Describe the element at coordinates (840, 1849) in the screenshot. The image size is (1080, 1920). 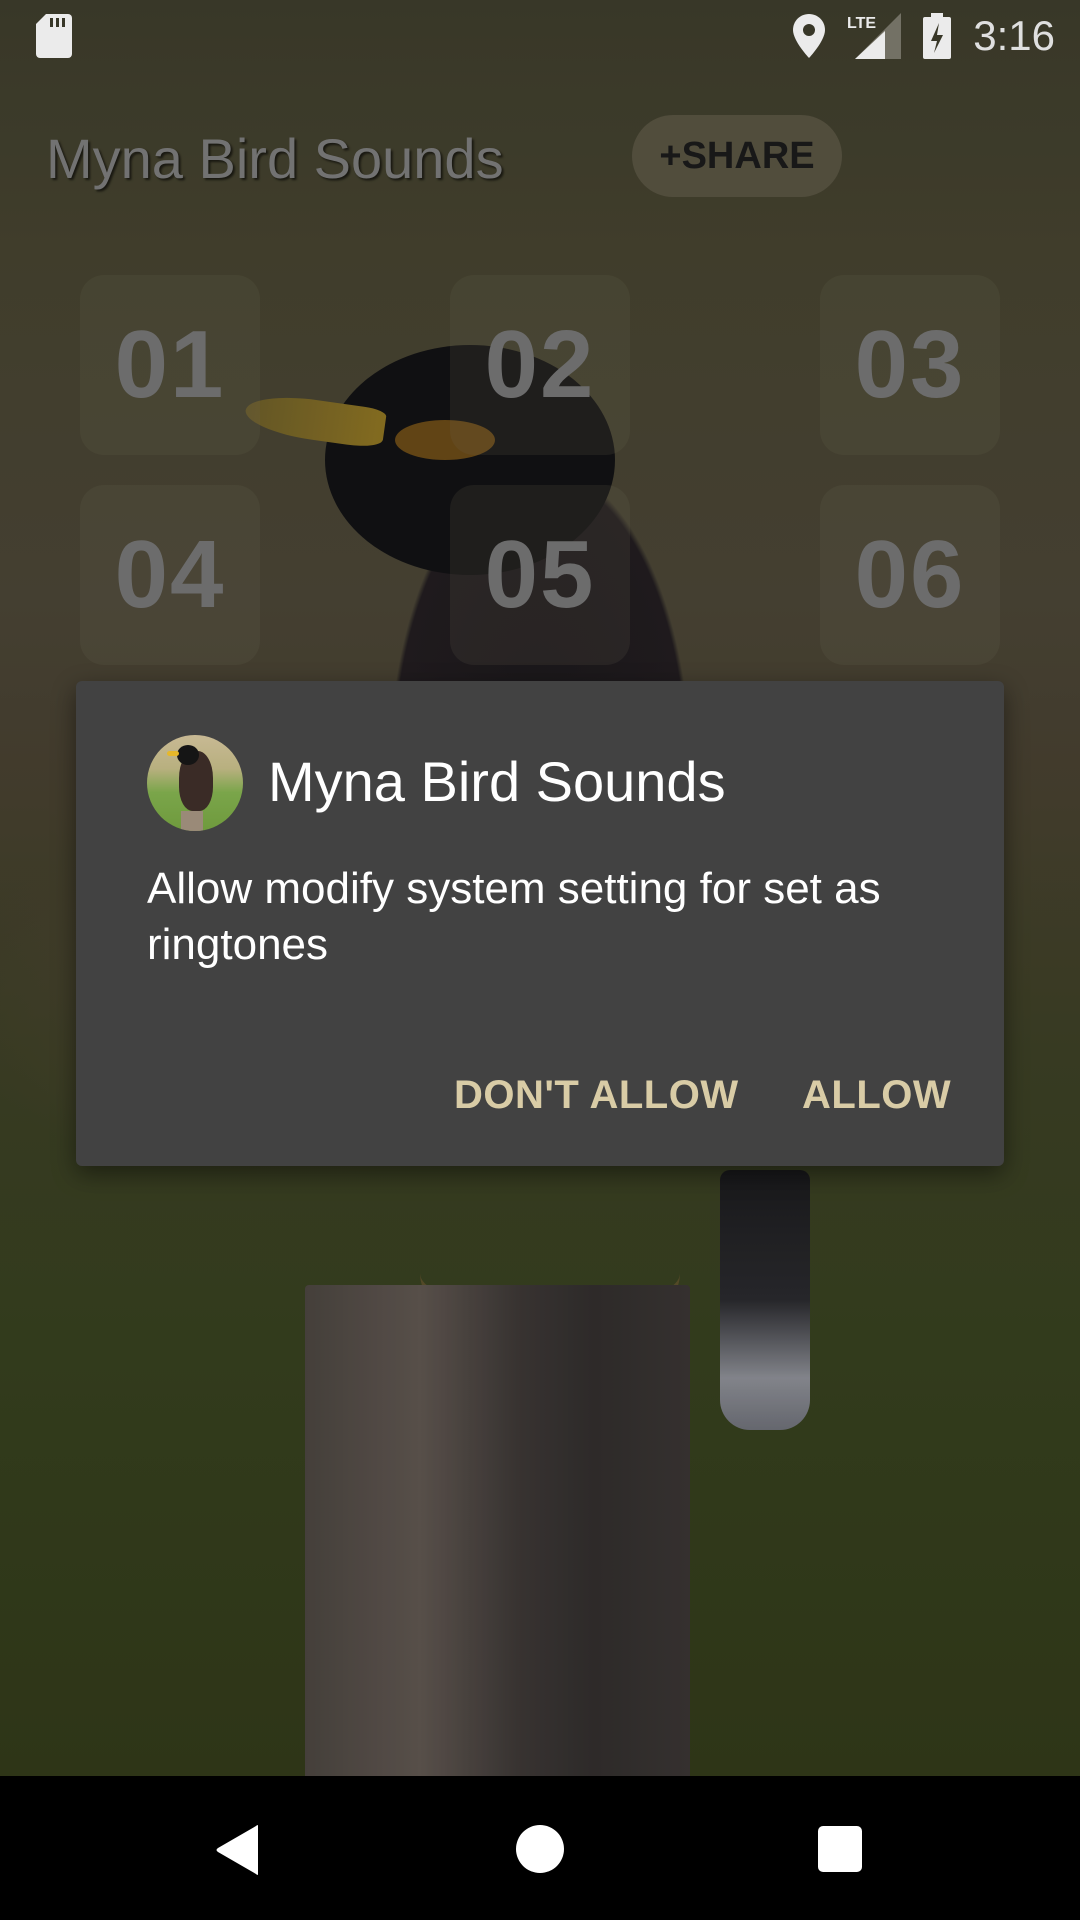
I see `recents-icon` at that location.